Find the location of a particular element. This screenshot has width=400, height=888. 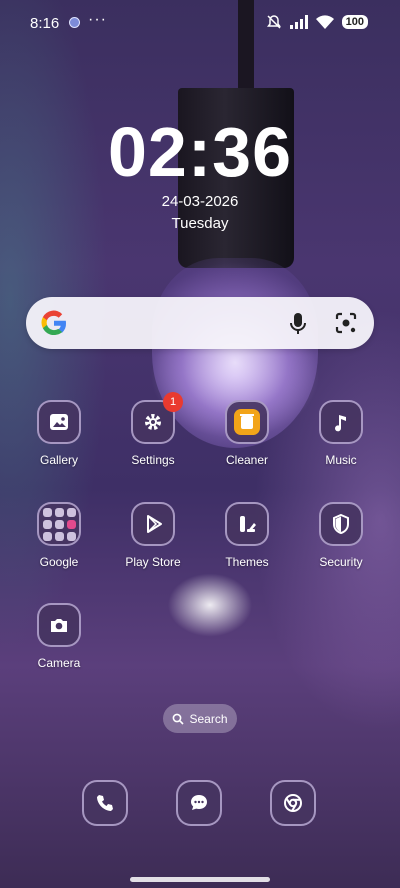

shield-icon is located at coordinates (341, 524).